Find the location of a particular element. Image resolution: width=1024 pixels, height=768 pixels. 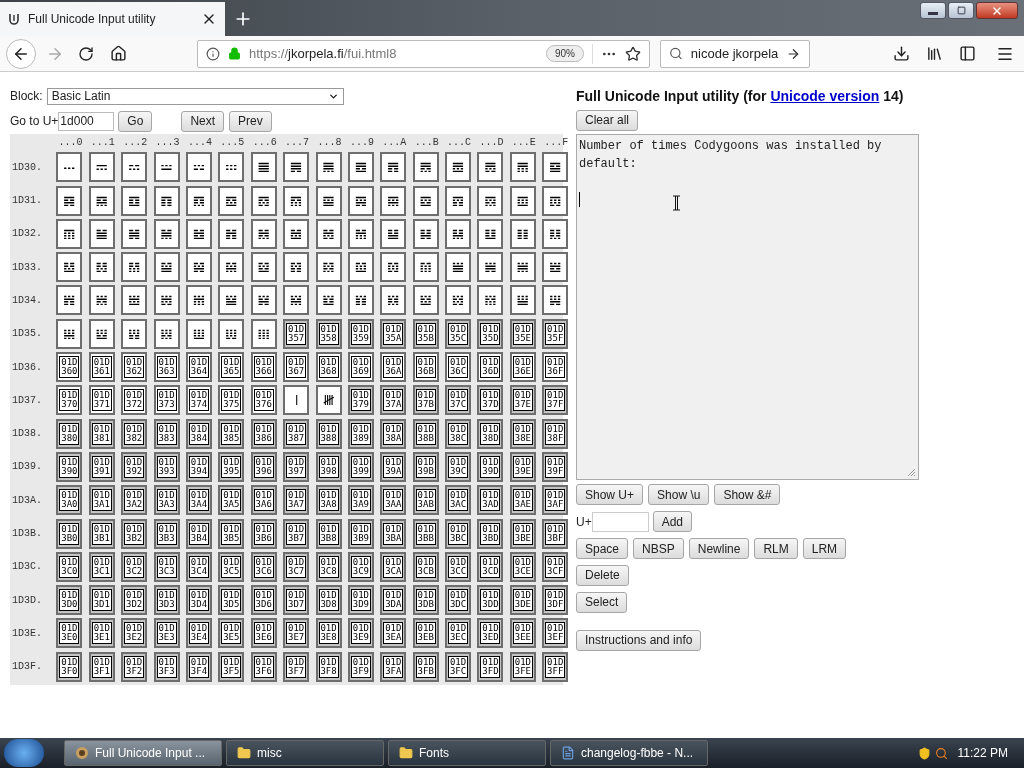

character-cell: 𝌞 is located at coordinates (522, 200).